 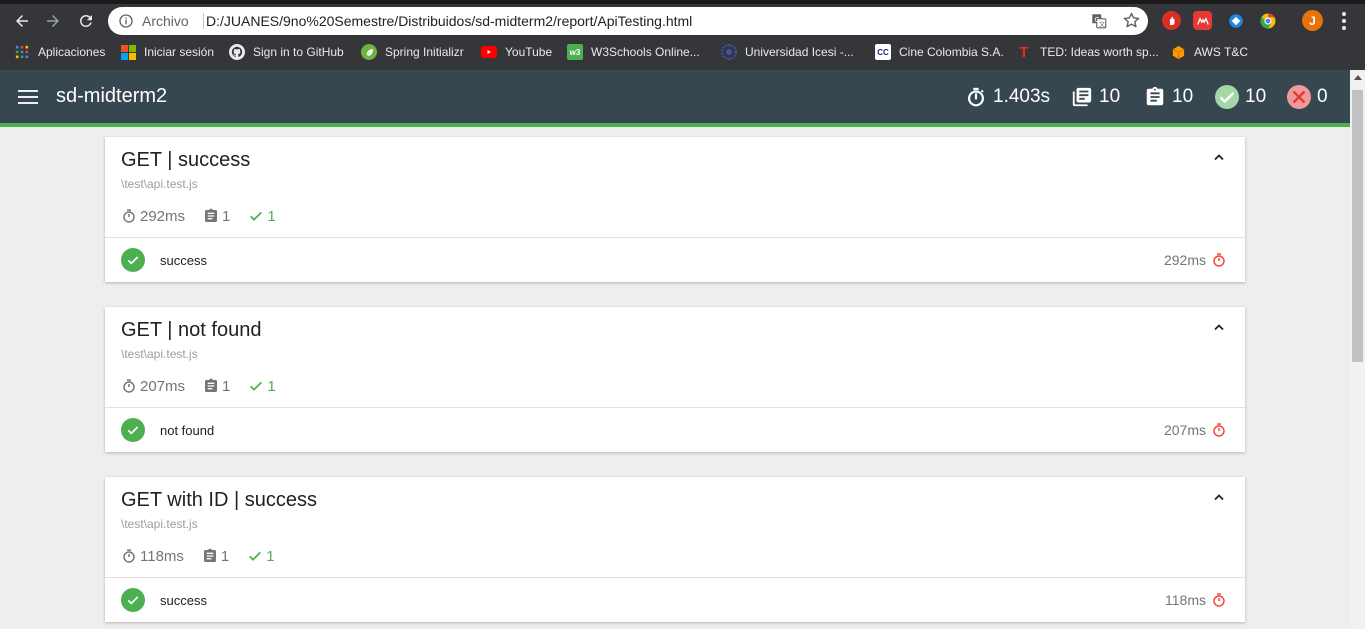 What do you see at coordinates (1195, 430) in the screenshot?
I see `test-duration: 207ms` at bounding box center [1195, 430].